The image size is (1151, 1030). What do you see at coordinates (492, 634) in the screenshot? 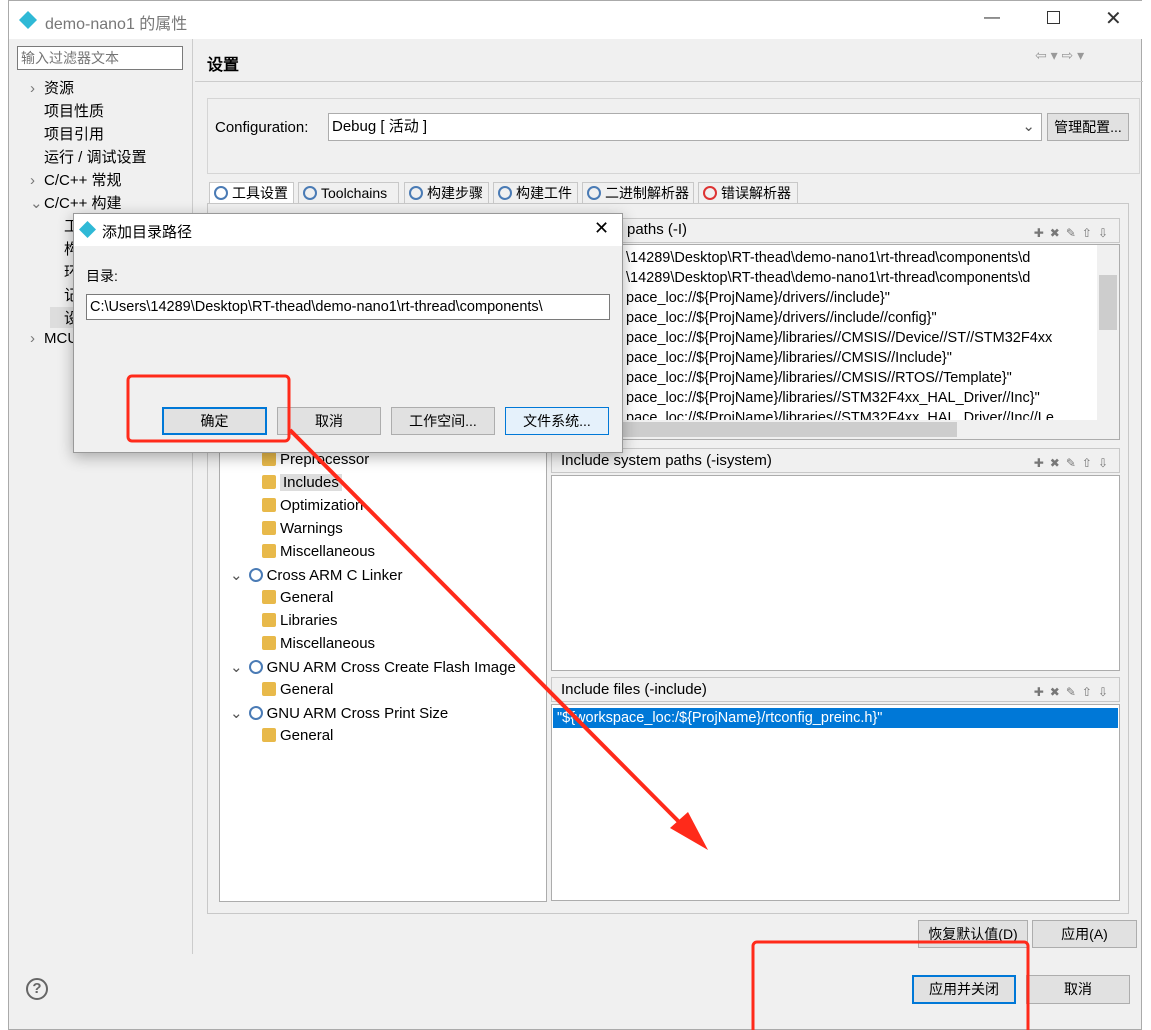
I see `annotation-arrow` at bounding box center [492, 634].